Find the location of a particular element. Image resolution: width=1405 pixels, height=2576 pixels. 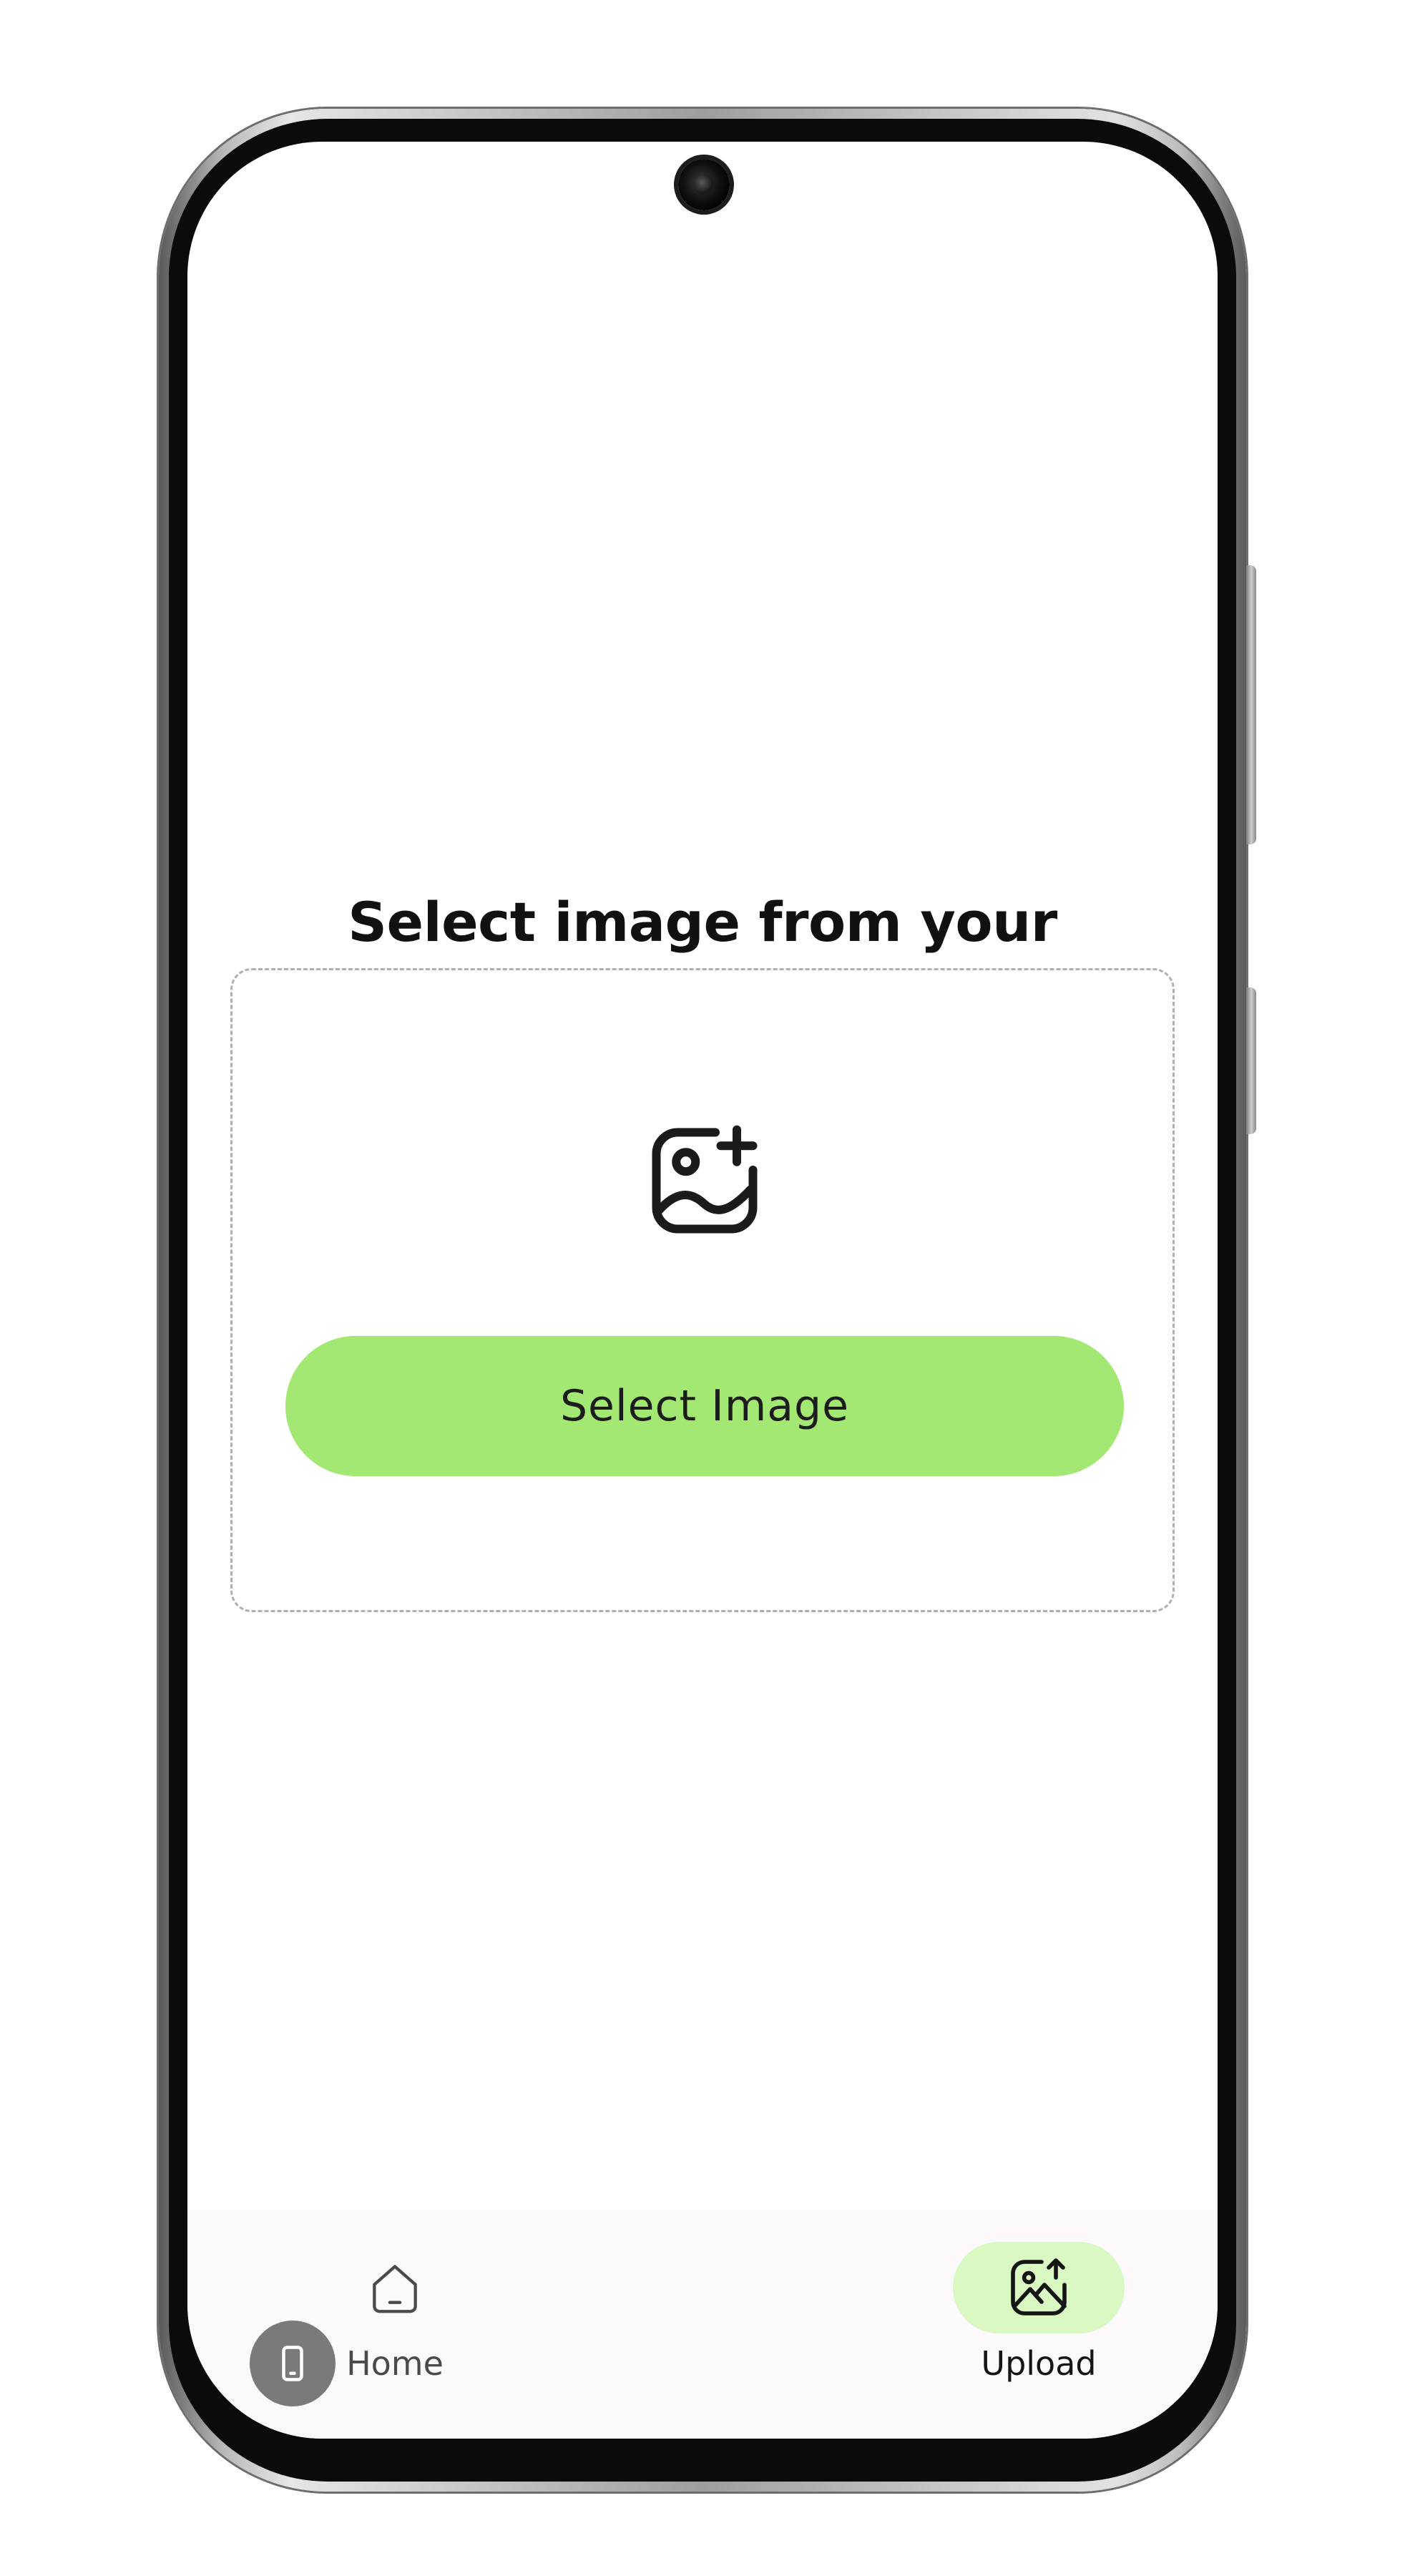

nav-item-upload: Upload is located at coordinates (1038, 2324).